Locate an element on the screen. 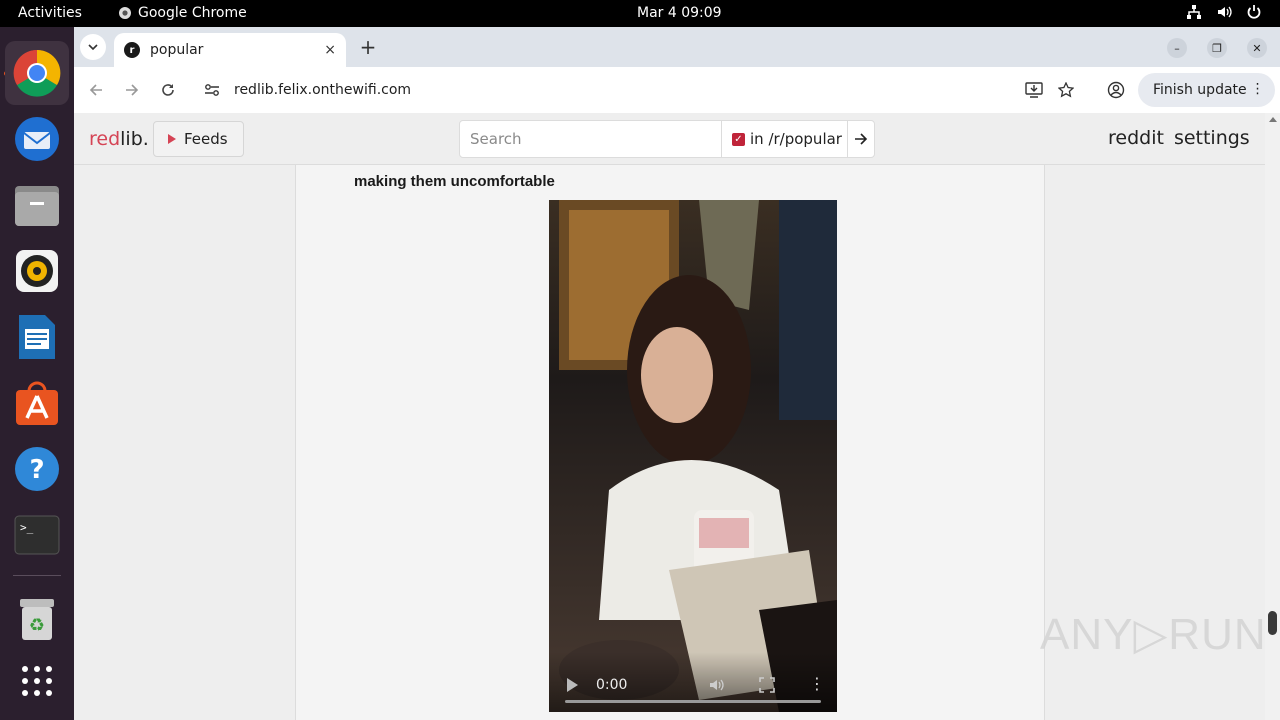 The image size is (1280, 720). profile-icon is located at coordinates (1116, 90).